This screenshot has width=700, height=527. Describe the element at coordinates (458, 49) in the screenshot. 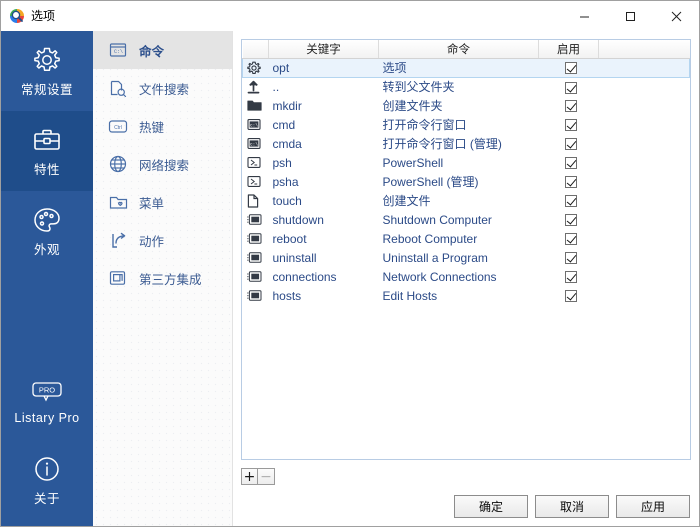

I see `column-header-command: 命令` at that location.